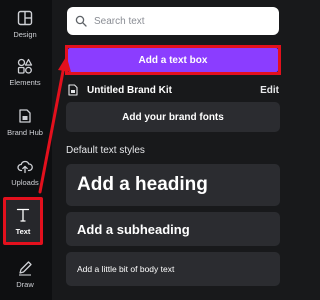 The image size is (320, 300). I want to click on rail-item-uploads: Uploads, so click(25, 175).